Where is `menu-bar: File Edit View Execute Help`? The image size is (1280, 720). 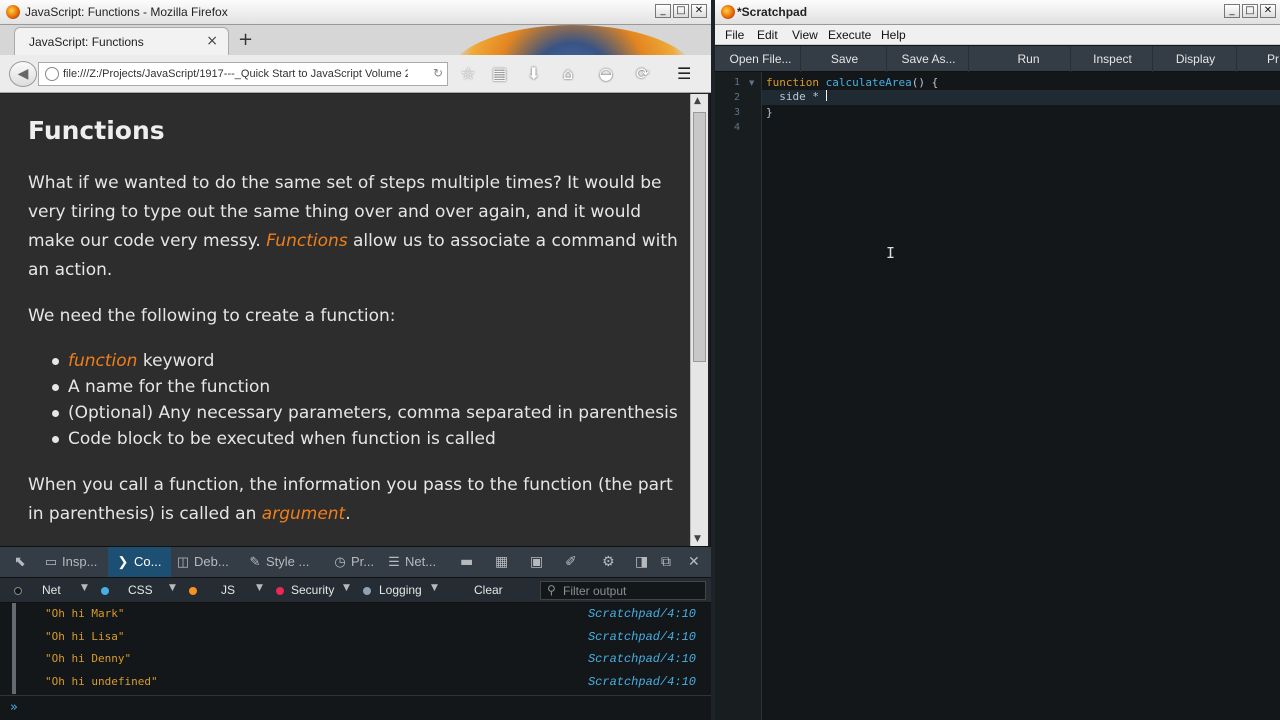 menu-bar: File Edit View Execute Help is located at coordinates (997, 35).